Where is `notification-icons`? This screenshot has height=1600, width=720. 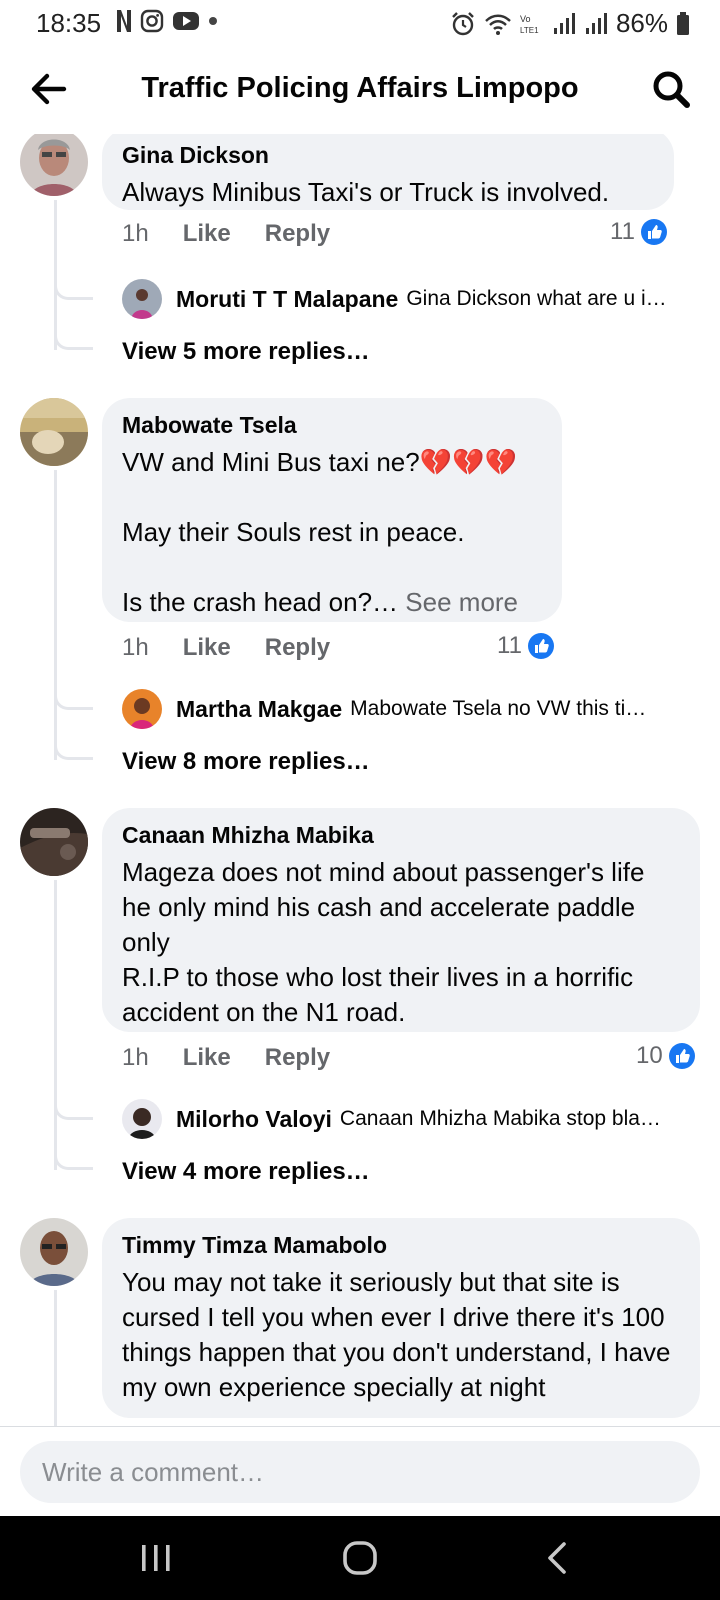 notification-icons is located at coordinates (167, 21).